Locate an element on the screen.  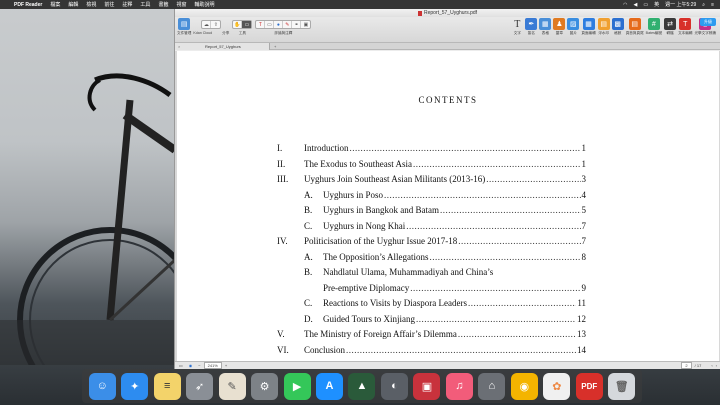
volume-icon: ◀ is located at coordinates (636, 5).